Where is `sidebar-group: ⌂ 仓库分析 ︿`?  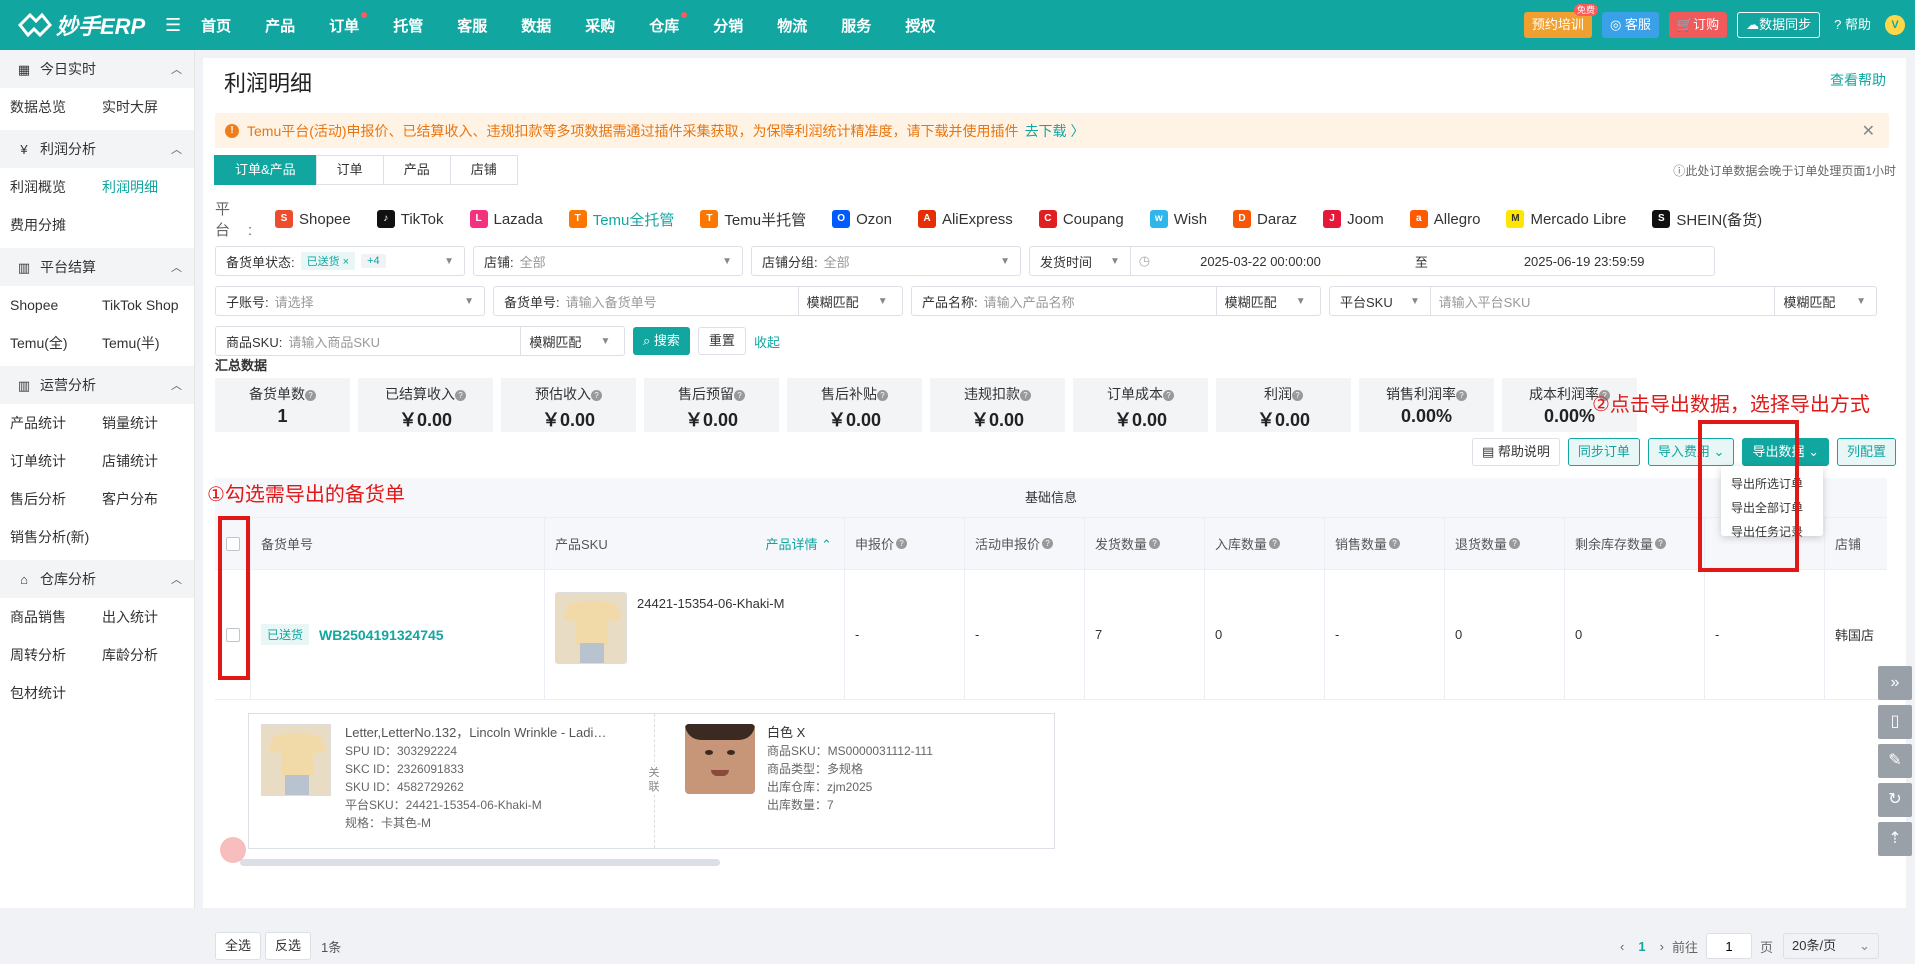
sidebar-group: ⌂ 仓库分析 ︿ is located at coordinates (97, 579).